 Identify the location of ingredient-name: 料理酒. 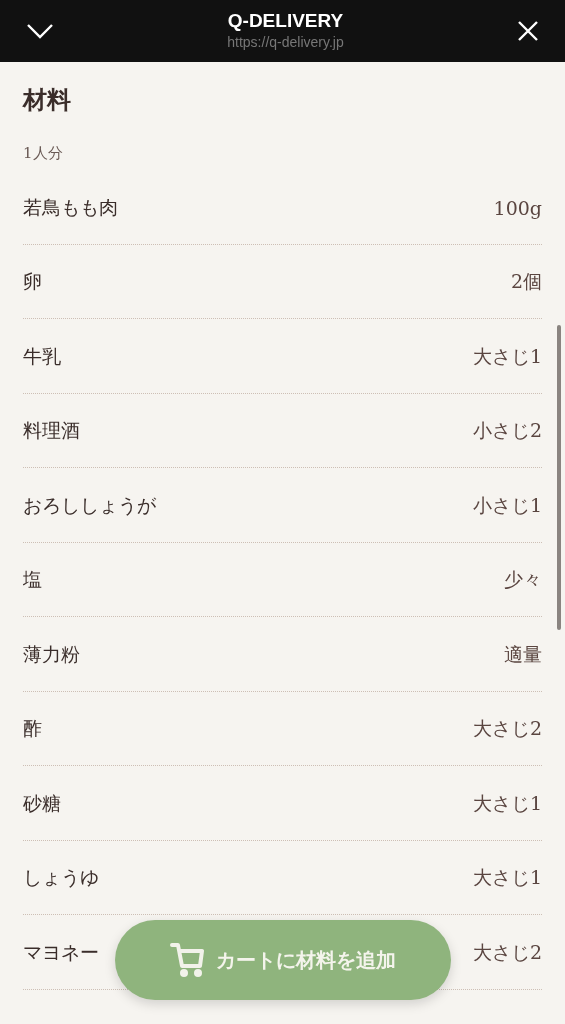
(51, 431).